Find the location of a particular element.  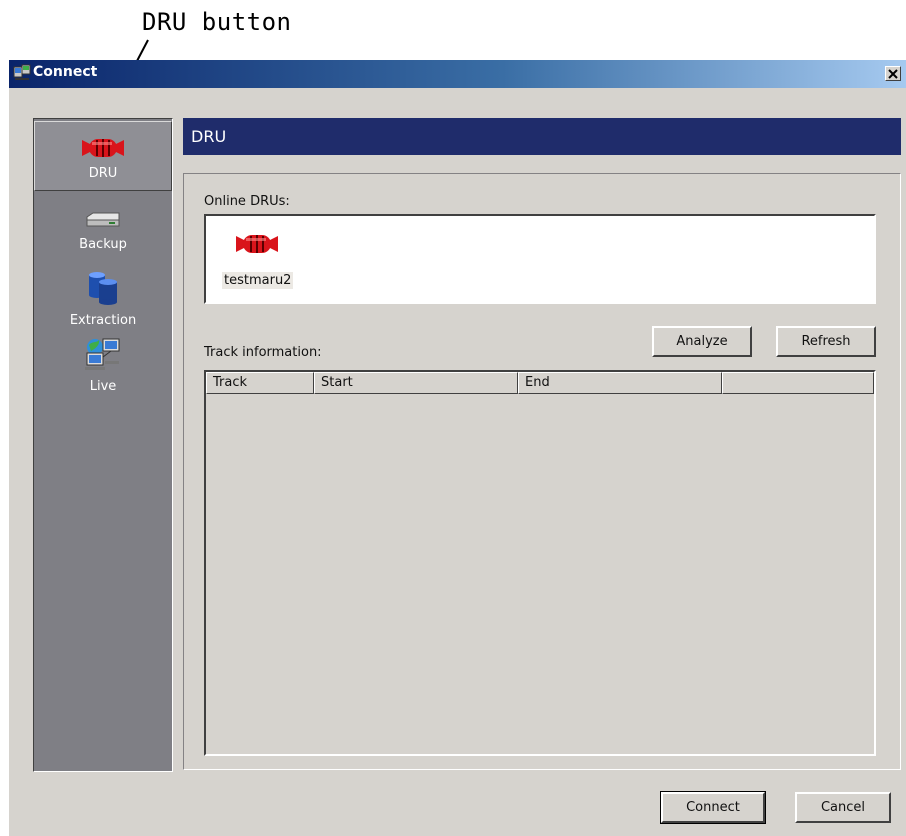

title-bar: Connect is located at coordinates (457, 74).